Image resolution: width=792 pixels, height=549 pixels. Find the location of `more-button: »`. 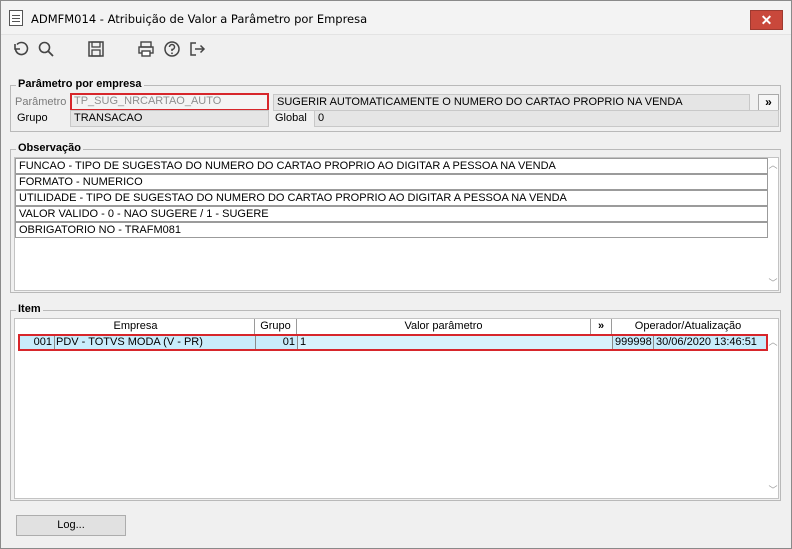

more-button: » is located at coordinates (768, 102).